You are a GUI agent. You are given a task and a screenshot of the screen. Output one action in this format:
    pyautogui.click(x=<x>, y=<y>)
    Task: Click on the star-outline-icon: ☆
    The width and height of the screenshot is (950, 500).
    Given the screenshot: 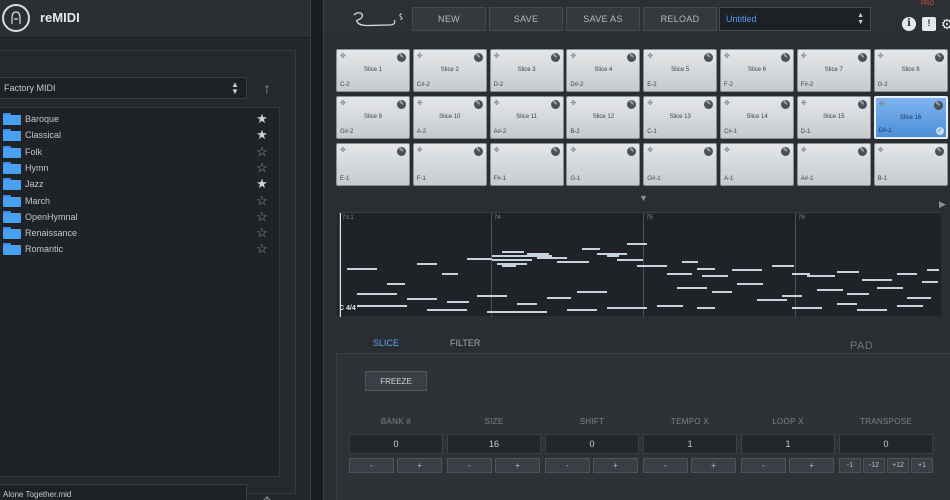 What is the action you would take?
    pyautogui.click(x=262, y=233)
    